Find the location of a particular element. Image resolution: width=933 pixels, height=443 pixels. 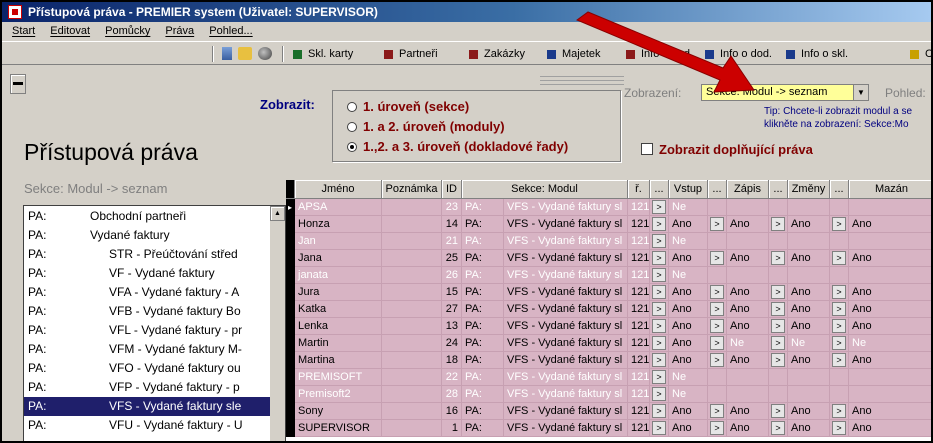

menu-start: Start is located at coordinates (23, 31).